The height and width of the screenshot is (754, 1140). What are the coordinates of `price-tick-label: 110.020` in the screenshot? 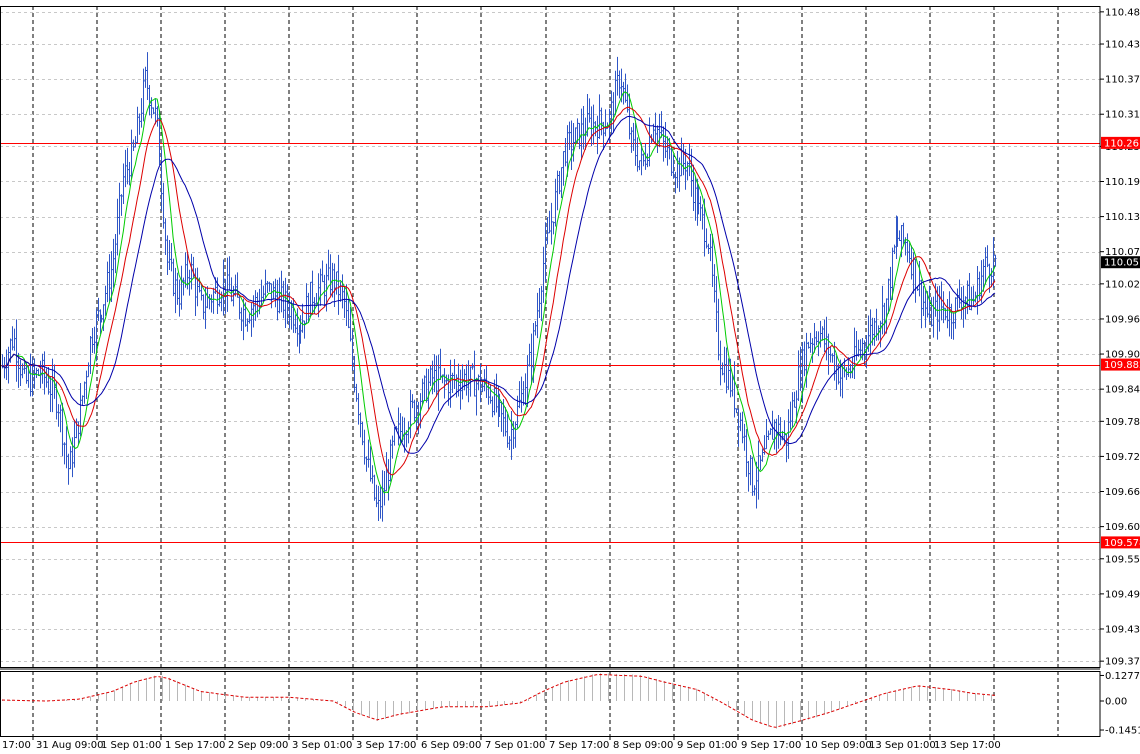 It's located at (1122, 284).